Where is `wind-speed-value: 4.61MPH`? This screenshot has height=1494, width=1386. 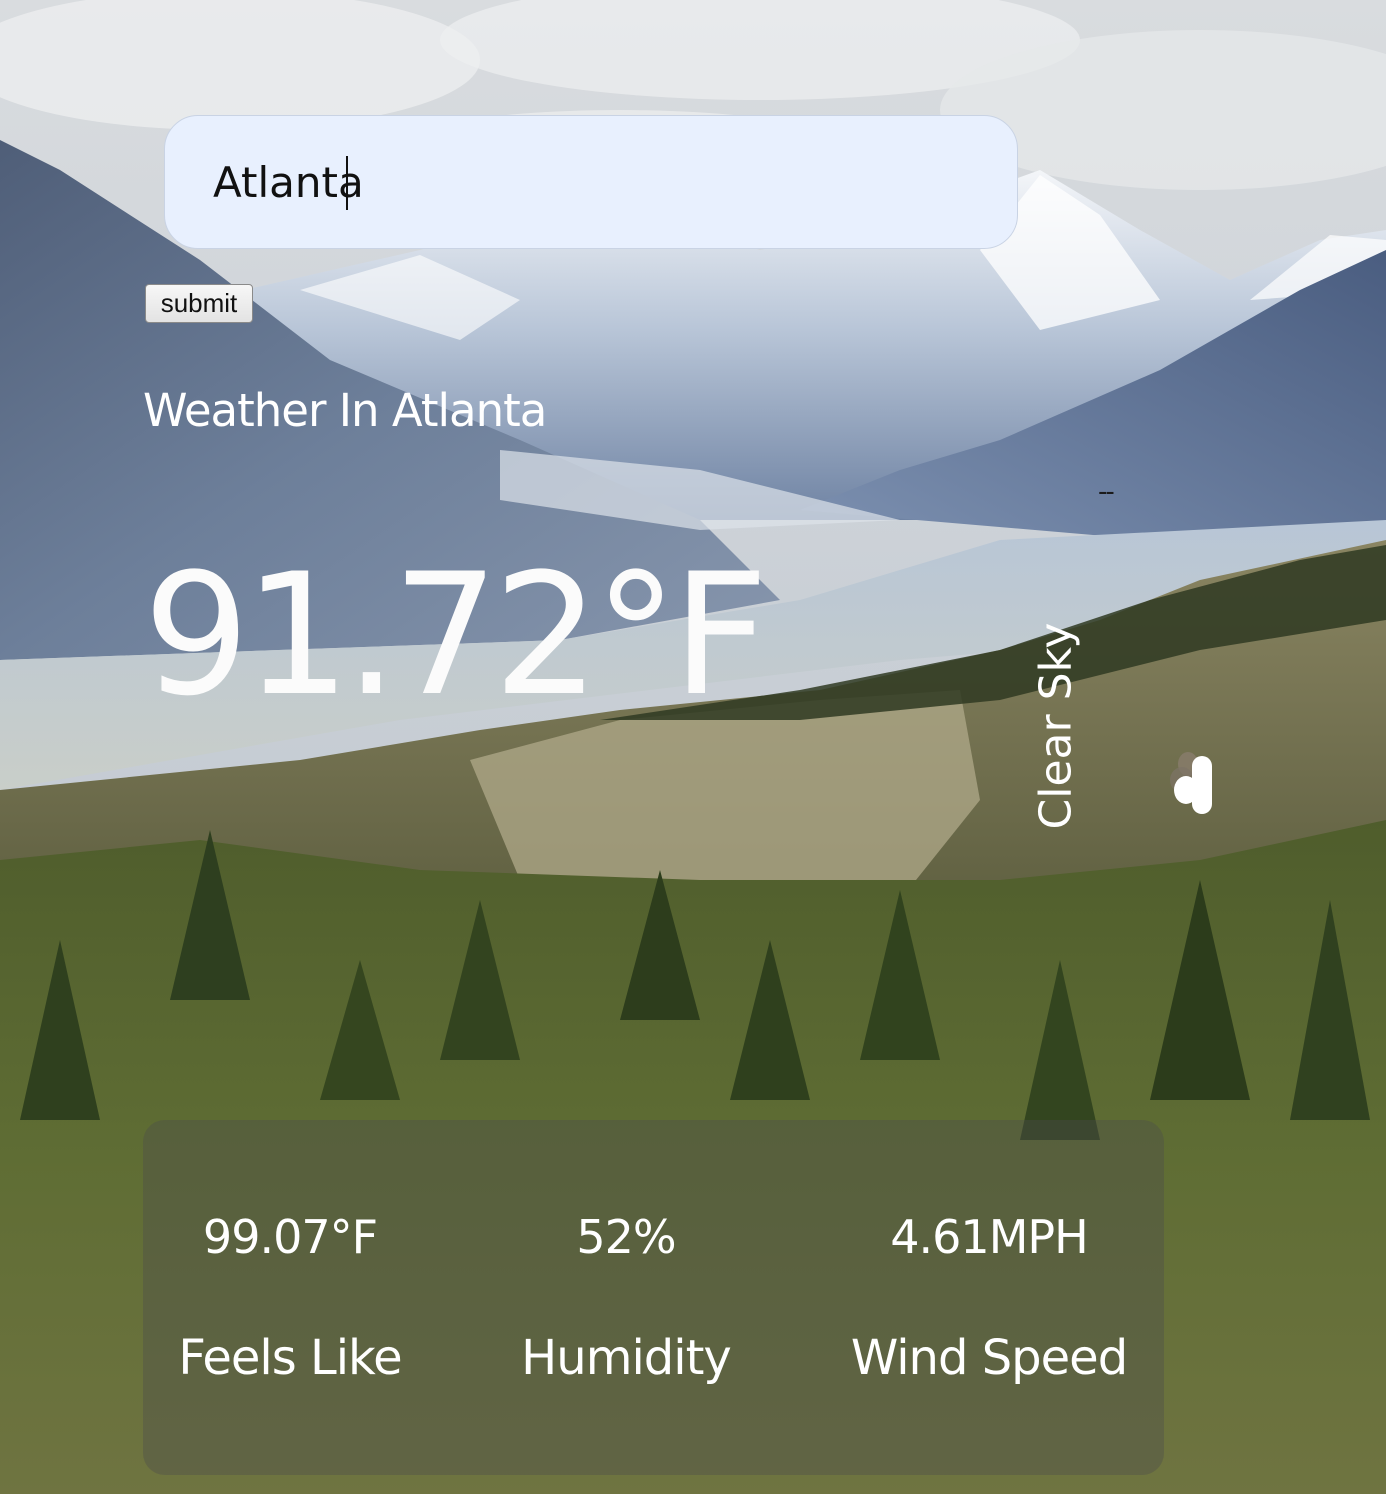 wind-speed-value: 4.61MPH is located at coordinates (989, 1237).